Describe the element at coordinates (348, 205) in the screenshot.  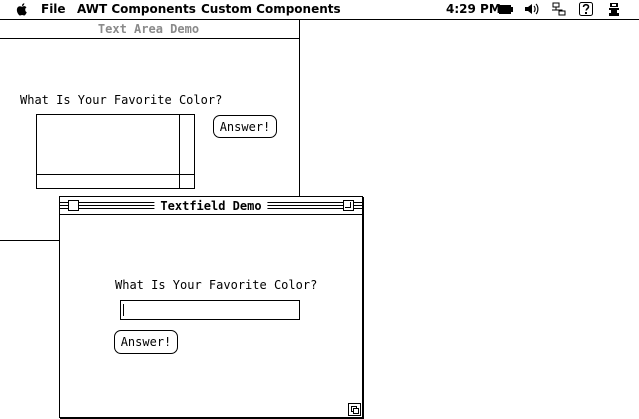
I see `zoom-box-icon` at that location.